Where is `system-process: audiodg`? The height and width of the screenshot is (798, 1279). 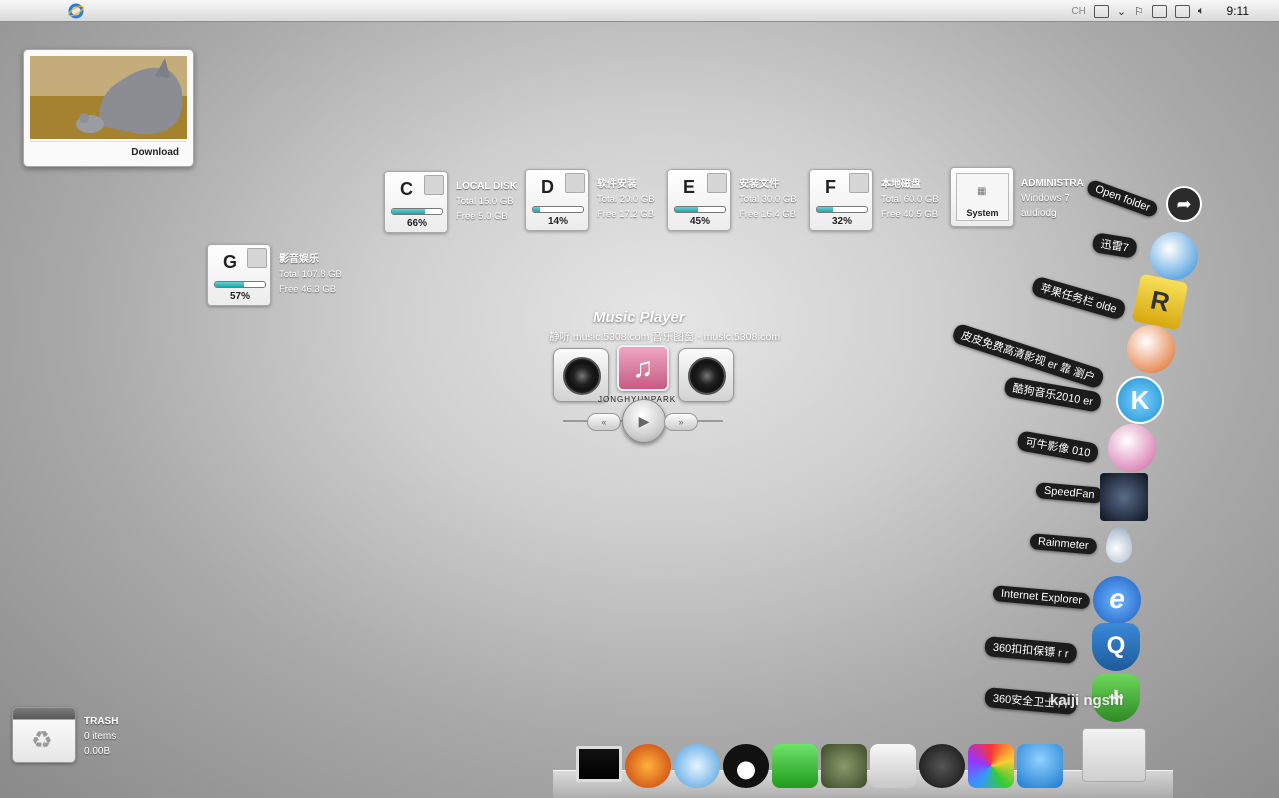
system-process: audiodg is located at coordinates (1039, 213).